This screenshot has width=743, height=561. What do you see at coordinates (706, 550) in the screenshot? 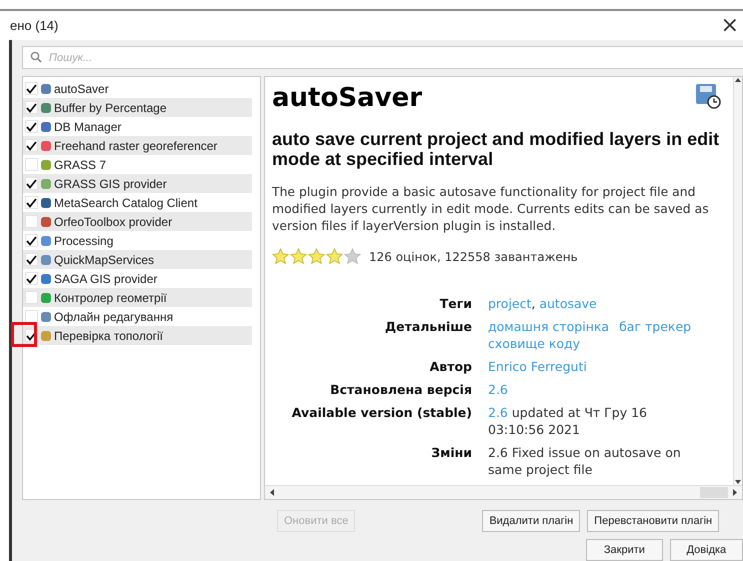
I see `dialog-button: Довідка` at bounding box center [706, 550].